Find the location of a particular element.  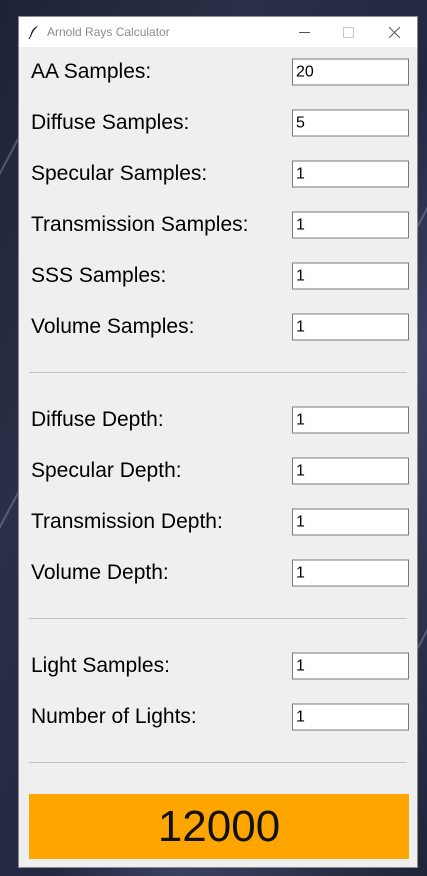

specular-samples-label: Specular Samples: is located at coordinates (119, 173).